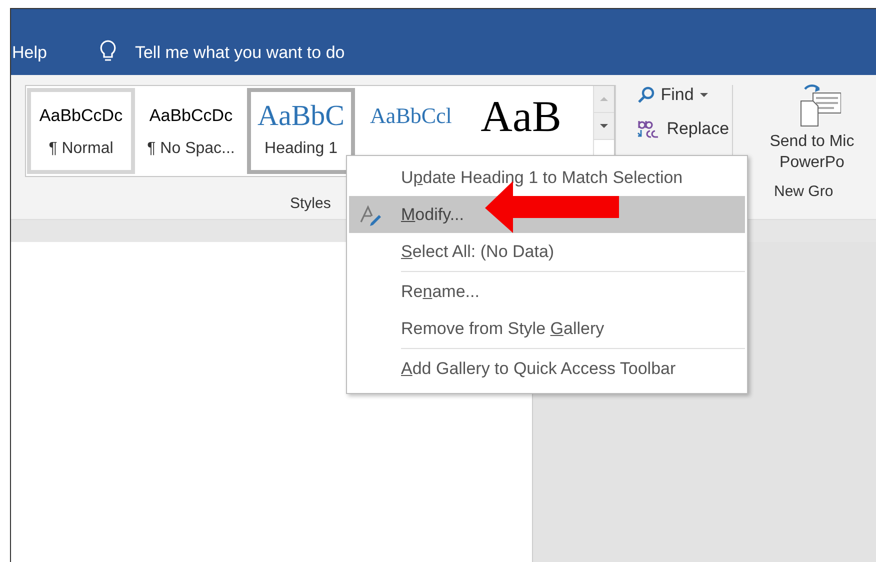 The width and height of the screenshot is (876, 562). I want to click on group-label: New Gro, so click(804, 191).